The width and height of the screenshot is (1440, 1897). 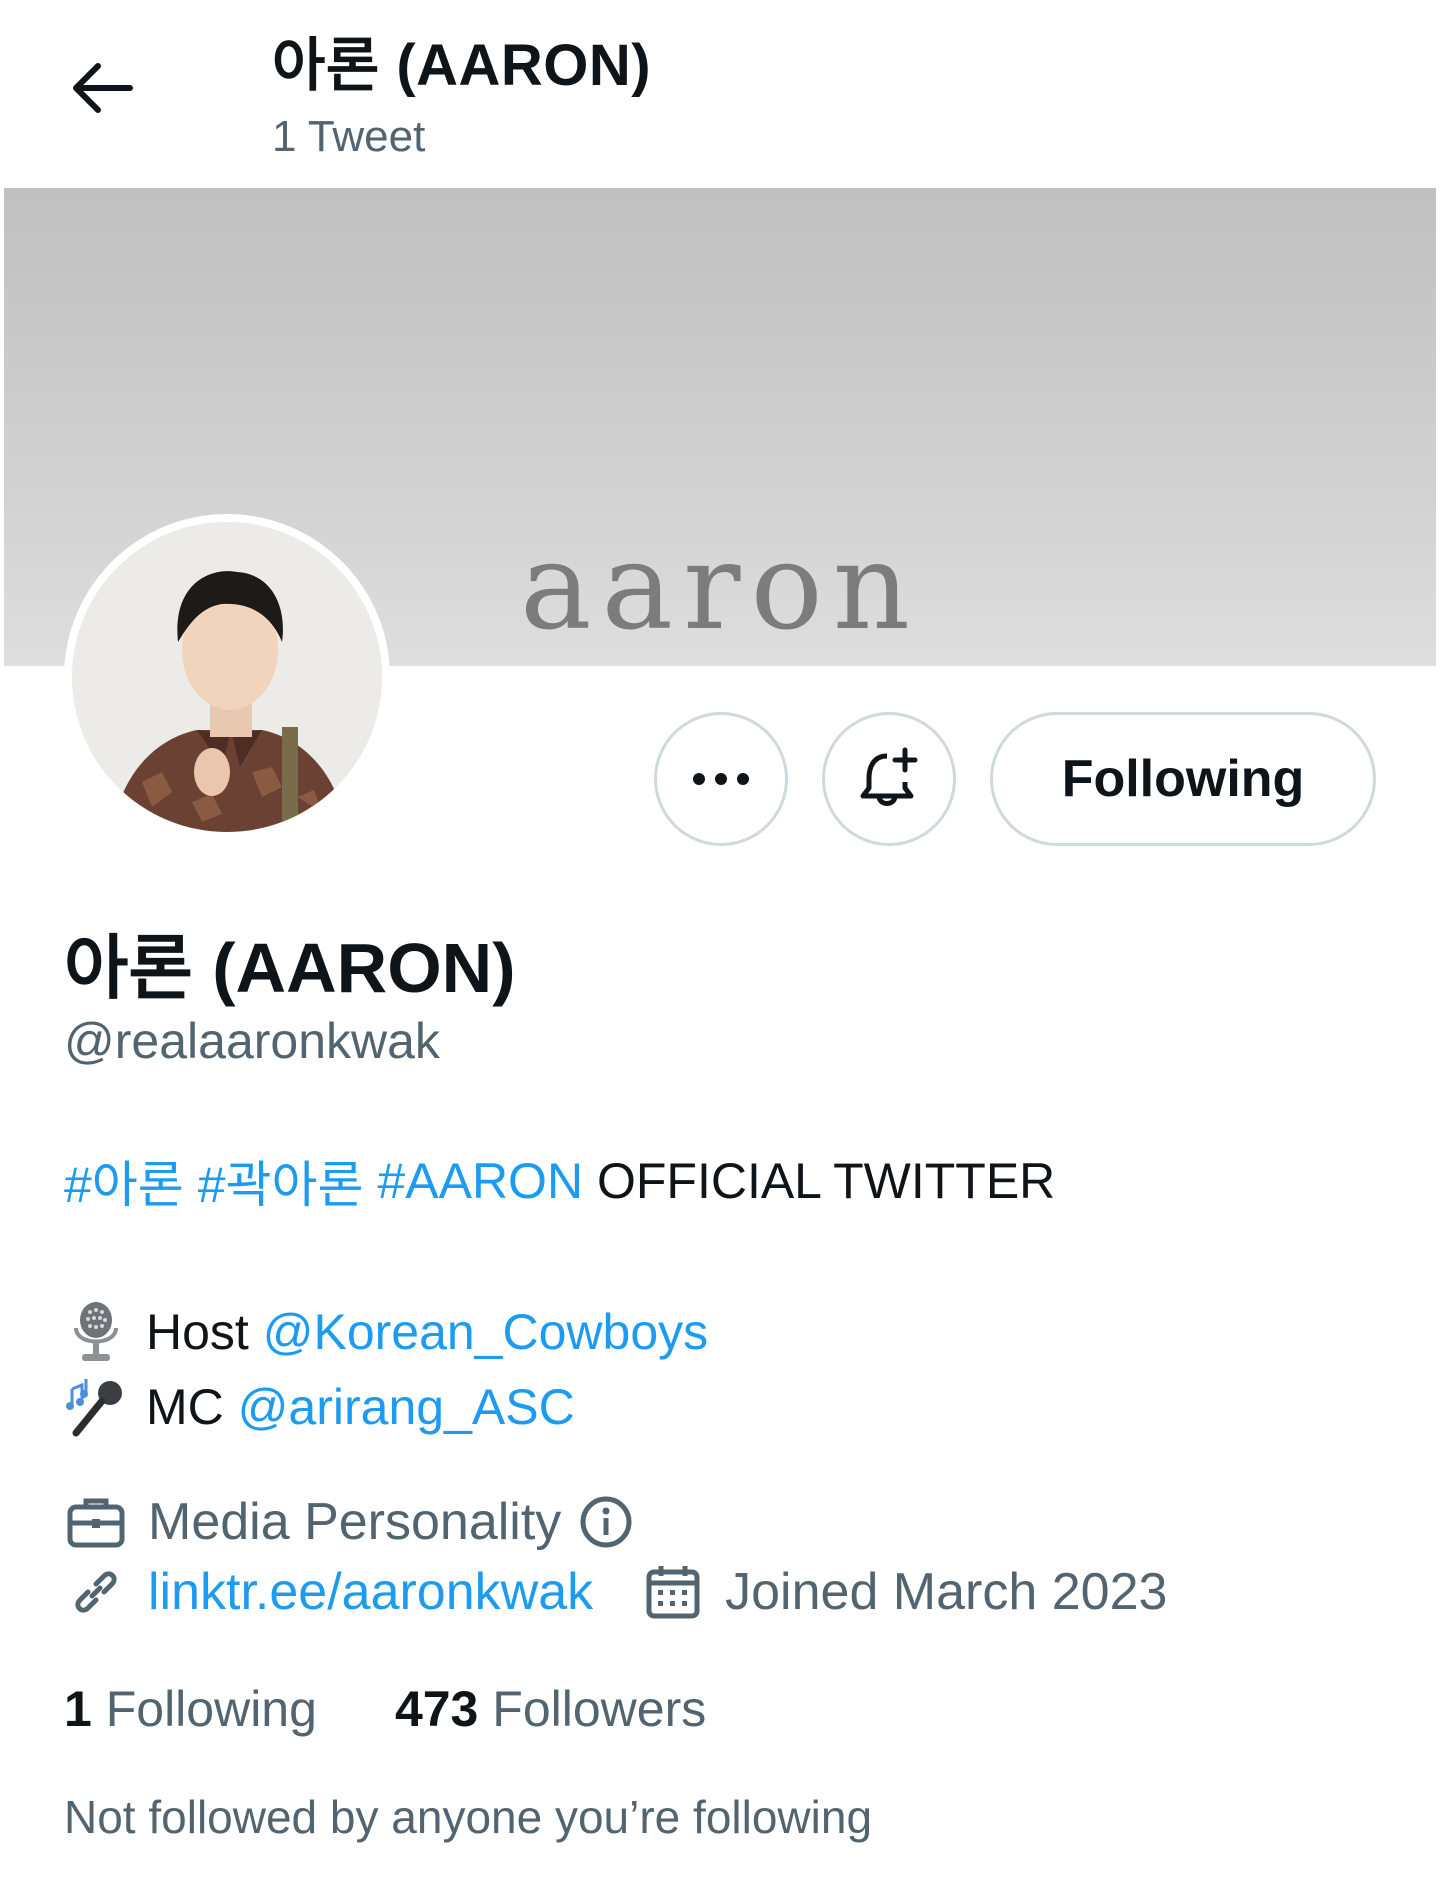 I want to click on followers-label: Followers, so click(x=599, y=1709).